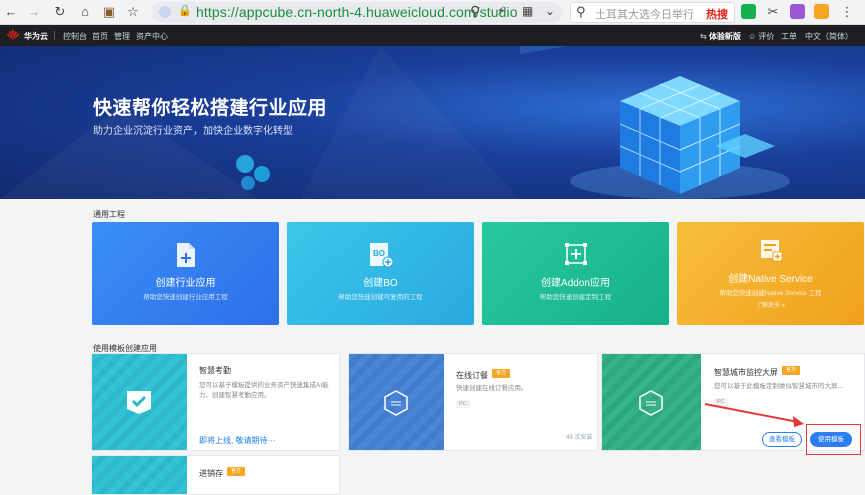 This screenshot has height=495, width=865. Describe the element at coordinates (550, 11) in the screenshot. I see `dropdown-icon: ⌄` at that location.